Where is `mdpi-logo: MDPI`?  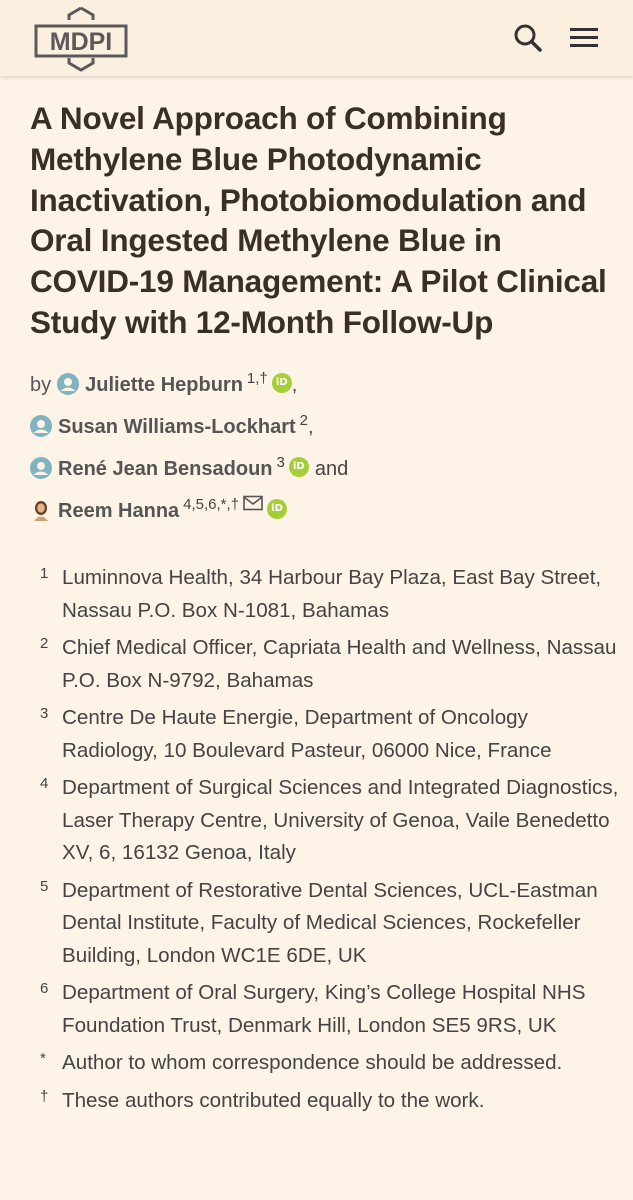 mdpi-logo: MDPI is located at coordinates (81, 39).